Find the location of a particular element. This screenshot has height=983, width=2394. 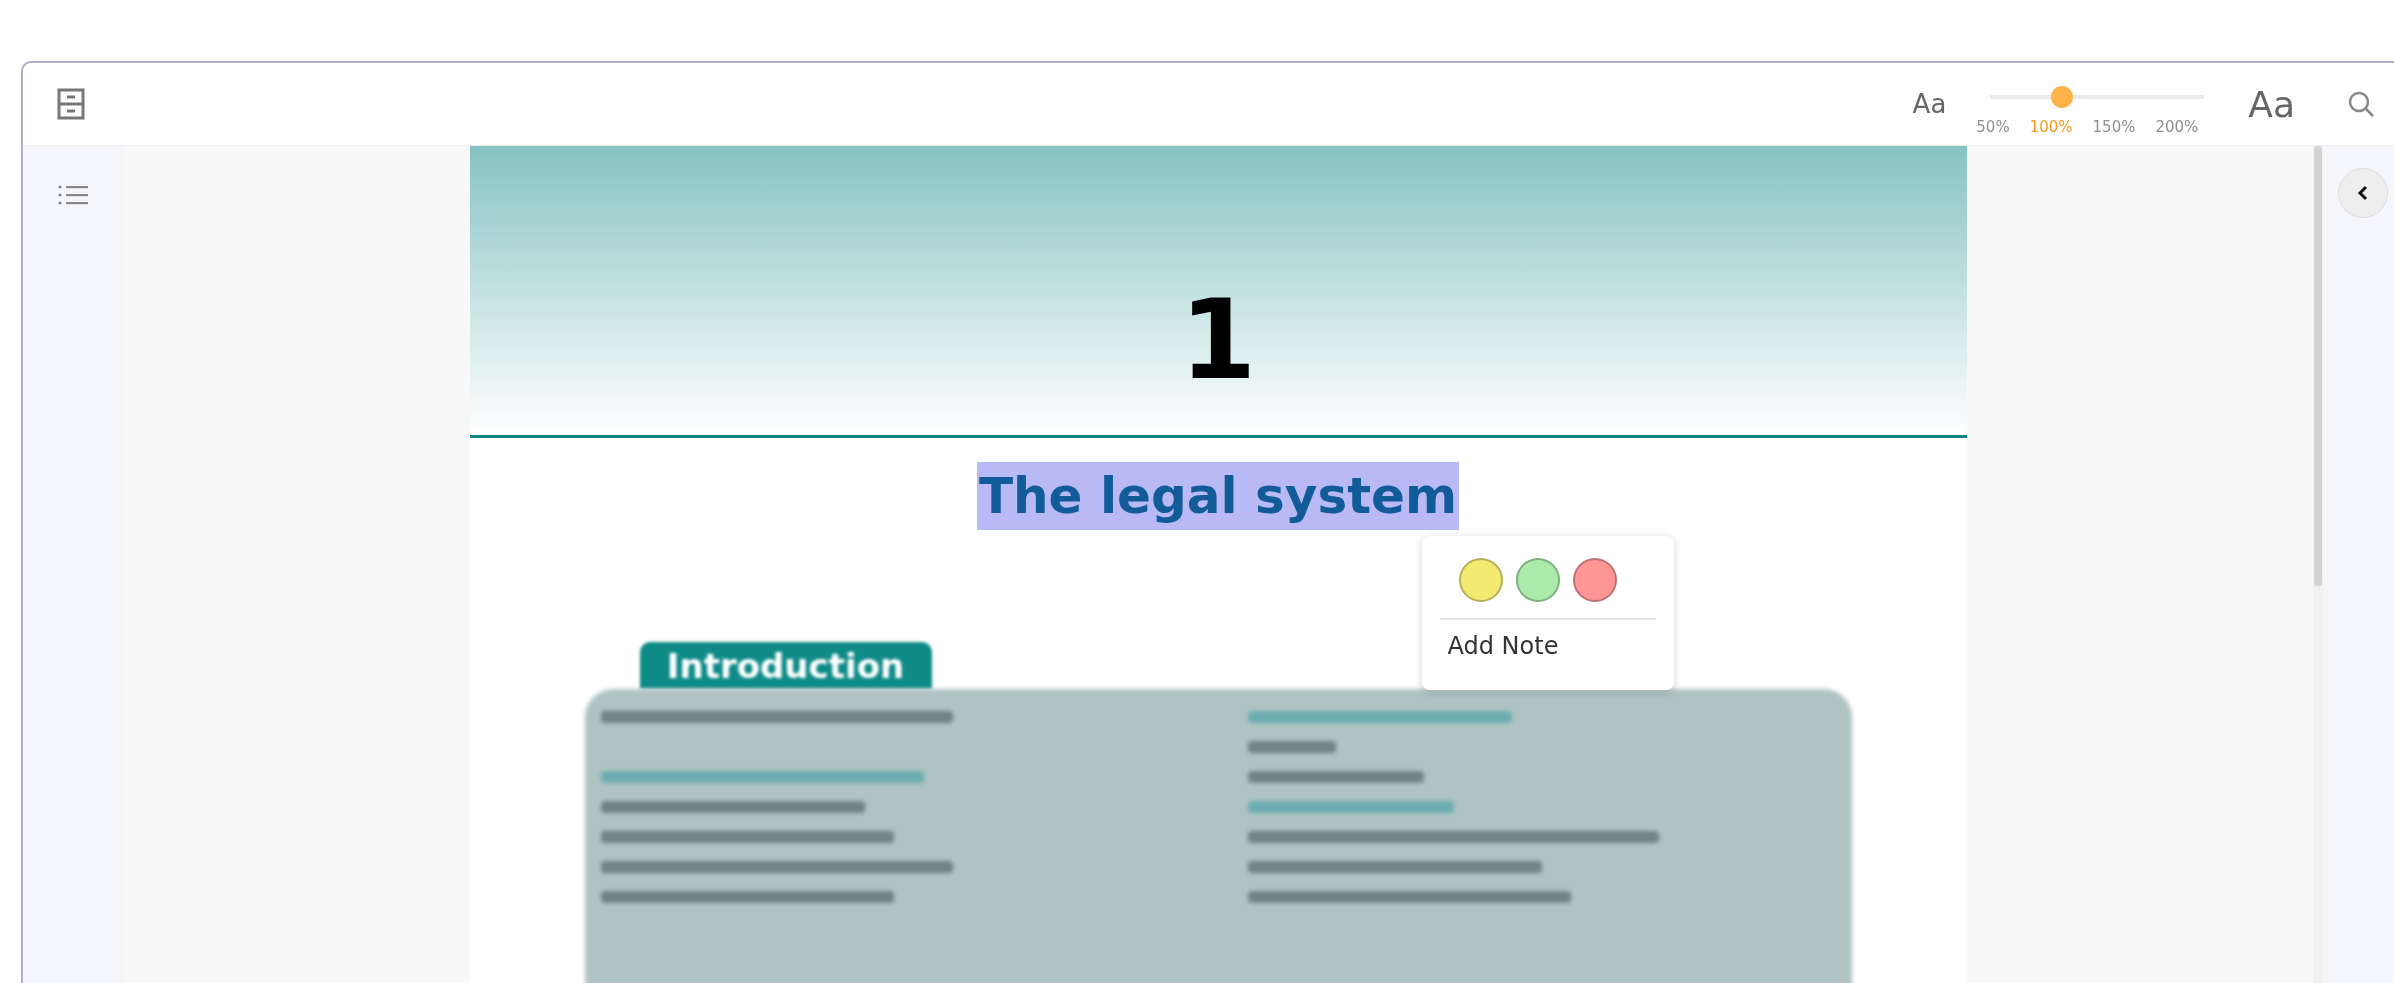

chapter-title: The legal system is located at coordinates (1218, 496).